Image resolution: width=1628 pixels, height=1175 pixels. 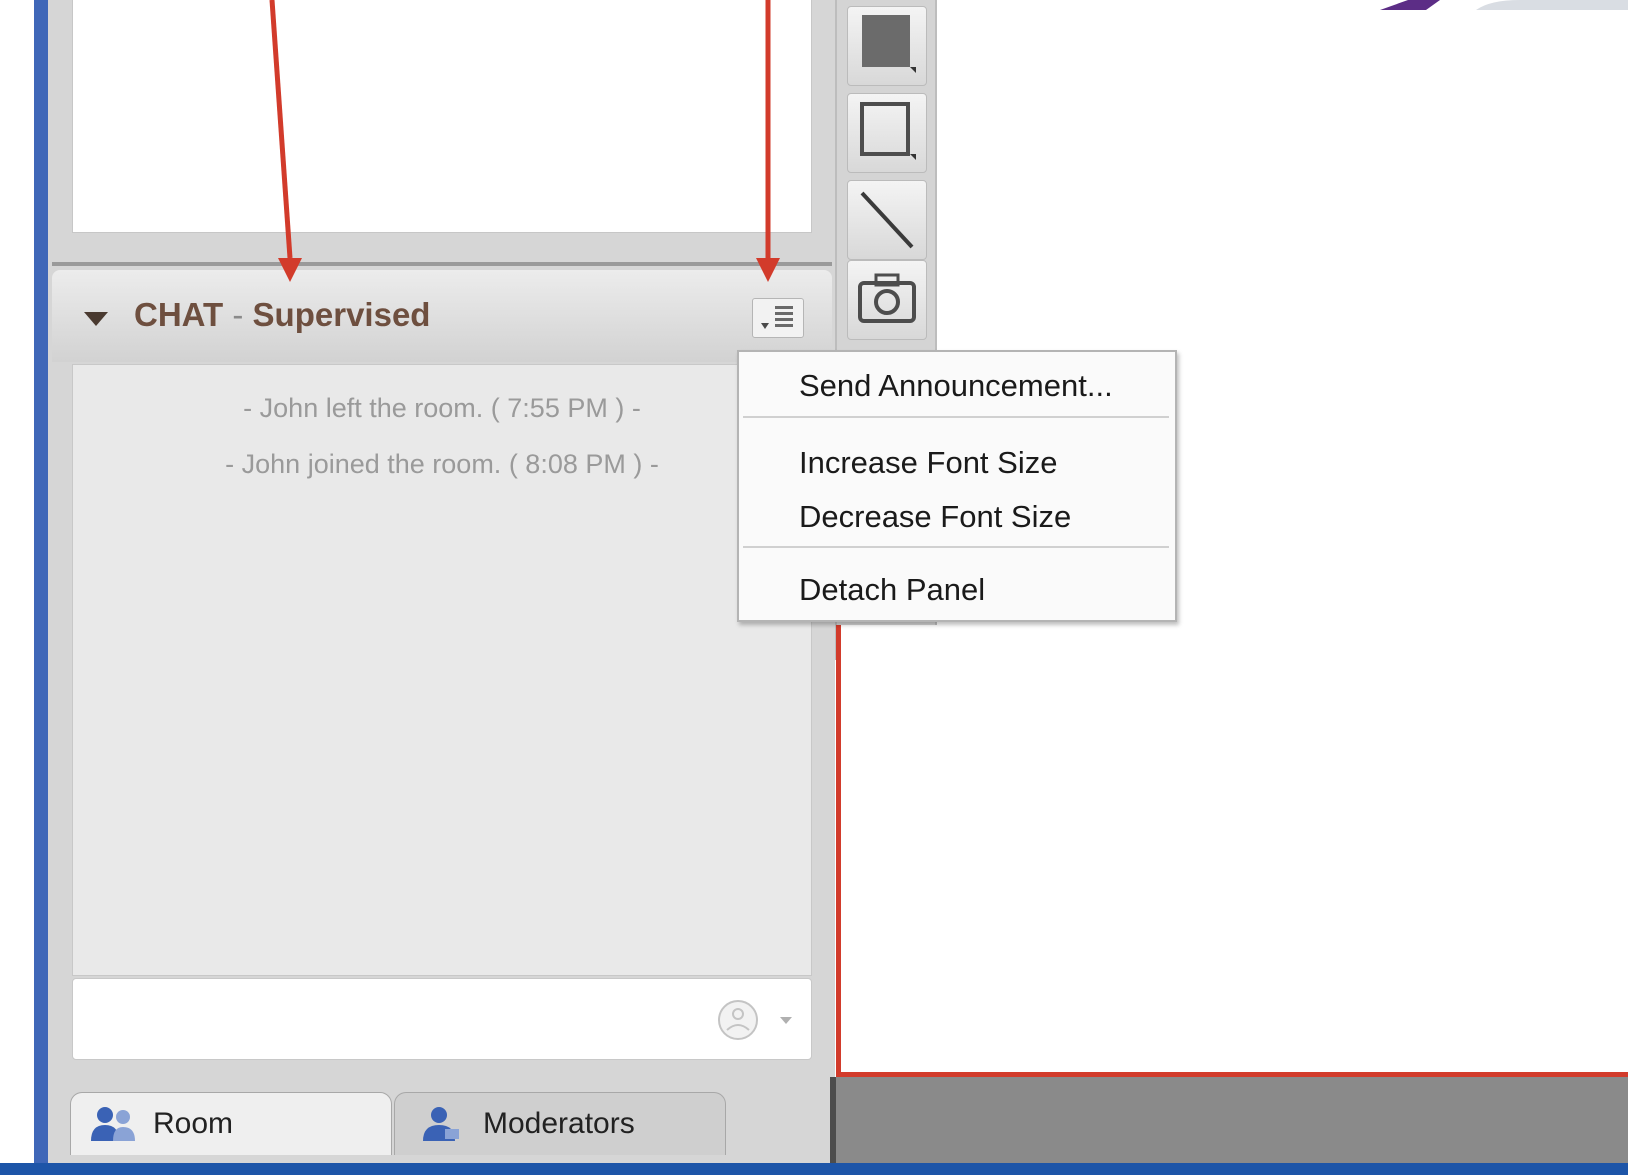 What do you see at coordinates (442, 464) in the screenshot?
I see `chat-system-message: - John joined the room. ( 8:08 PM ) -` at bounding box center [442, 464].